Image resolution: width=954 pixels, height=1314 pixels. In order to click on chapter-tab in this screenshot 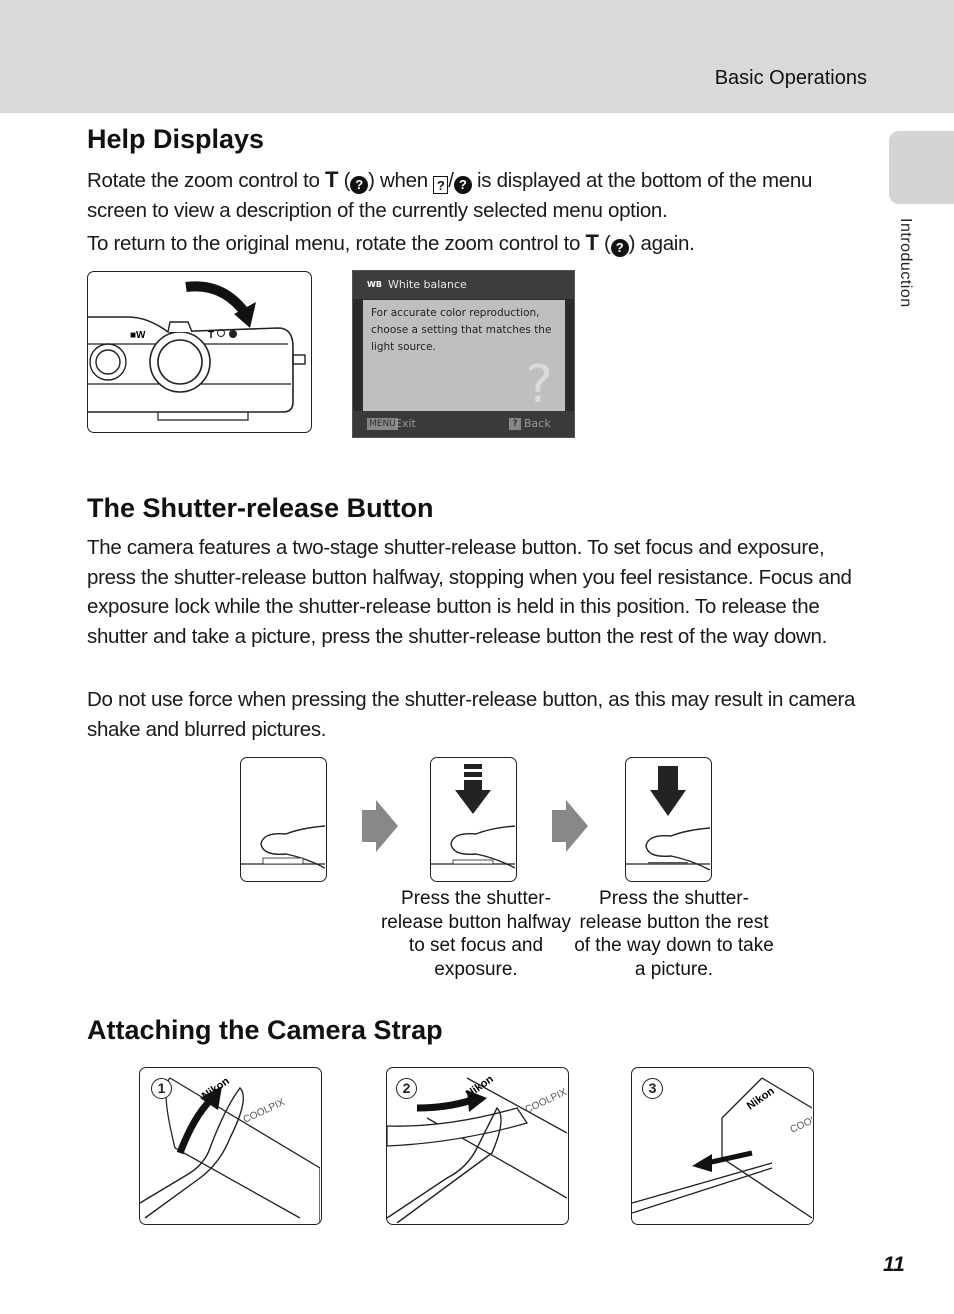, I will do `click(921, 167)`.